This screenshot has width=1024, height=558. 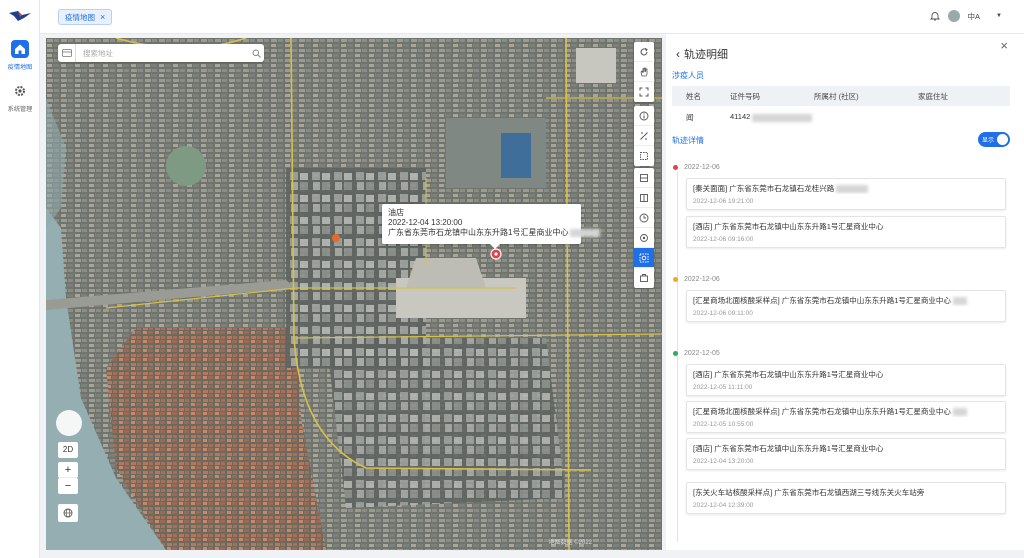 What do you see at coordinates (693, 96) in the screenshot?
I see `header-name: 姓名` at bounding box center [693, 96].